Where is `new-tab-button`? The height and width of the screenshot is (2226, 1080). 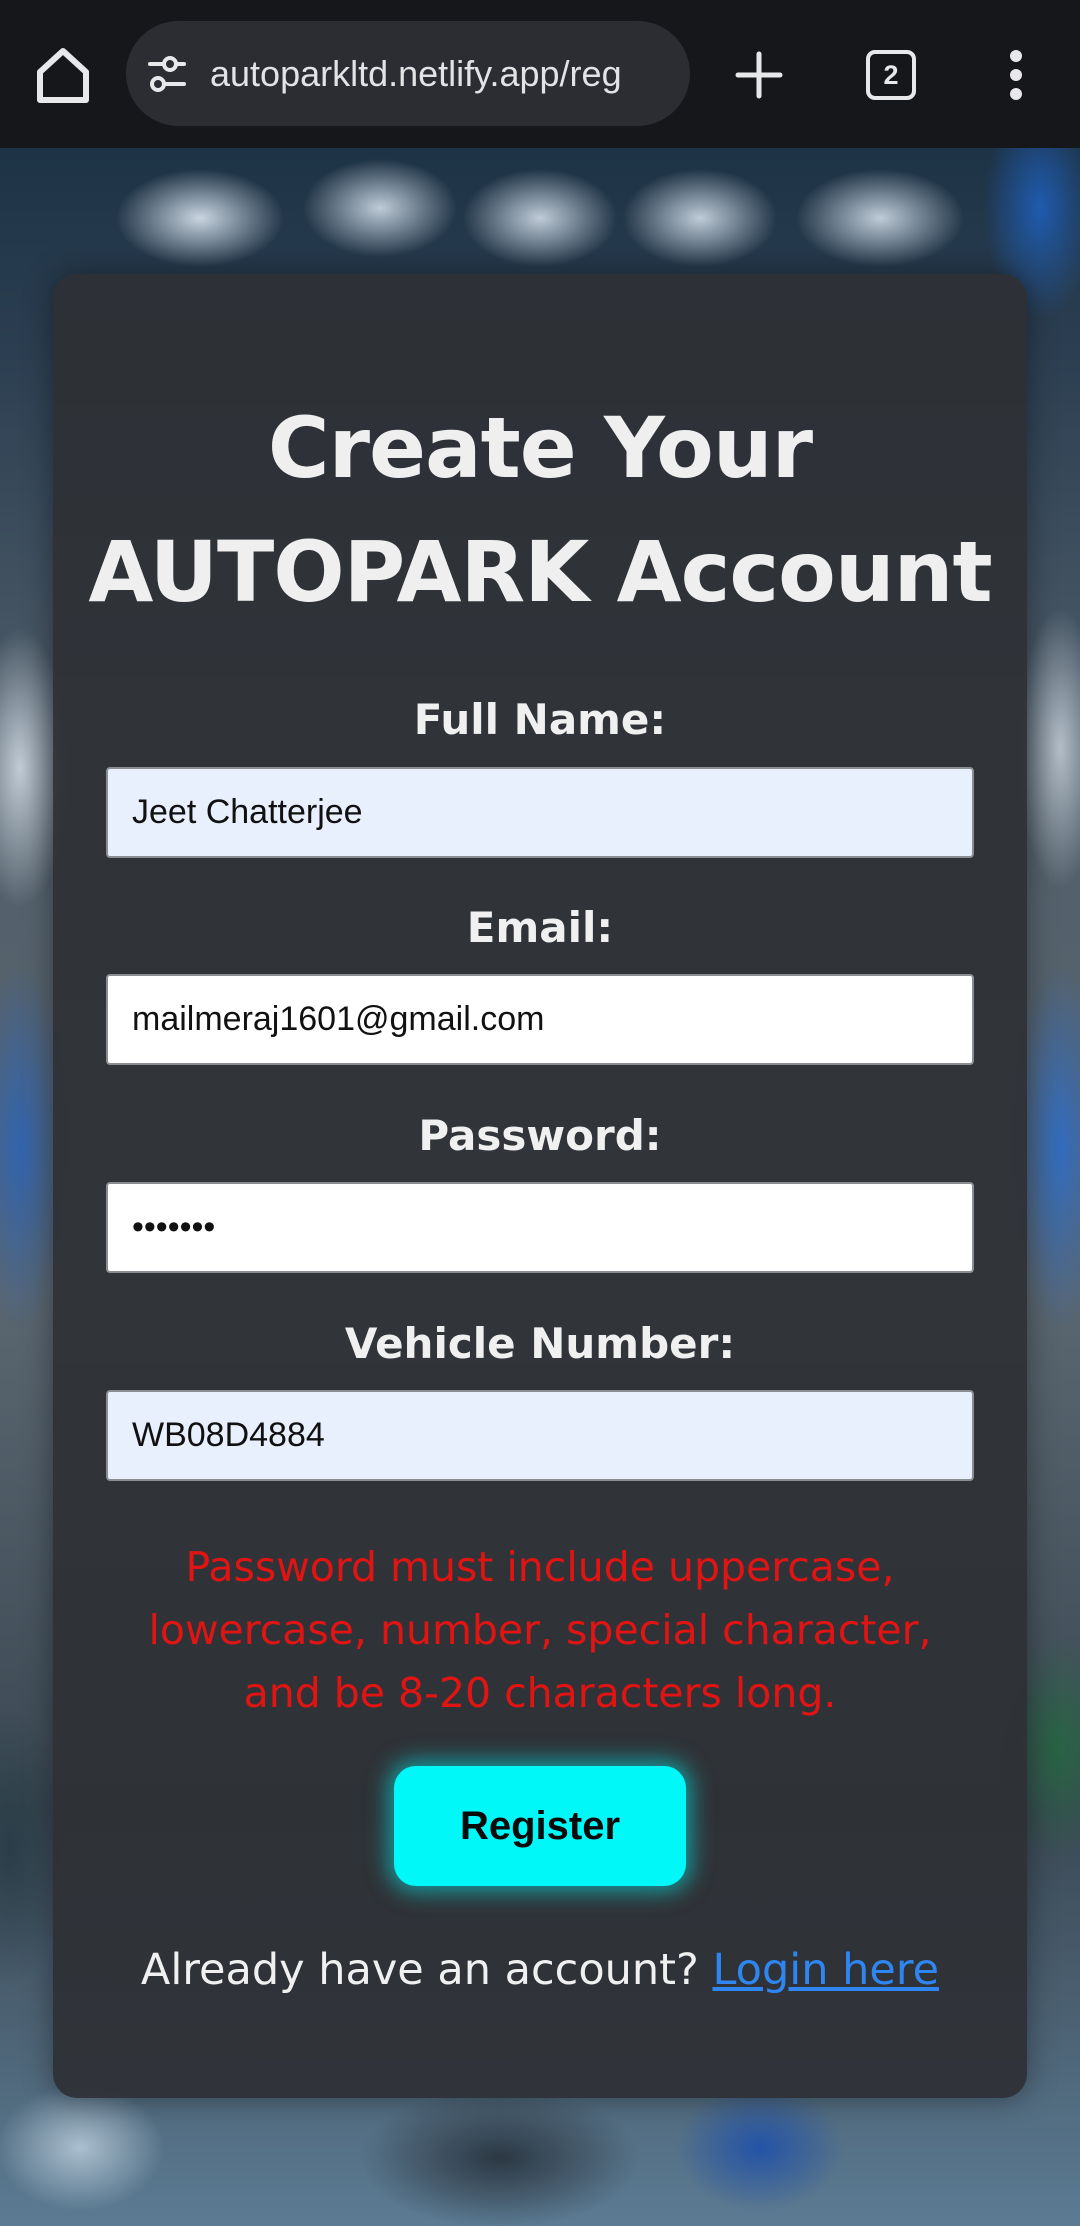 new-tab-button is located at coordinates (759, 75).